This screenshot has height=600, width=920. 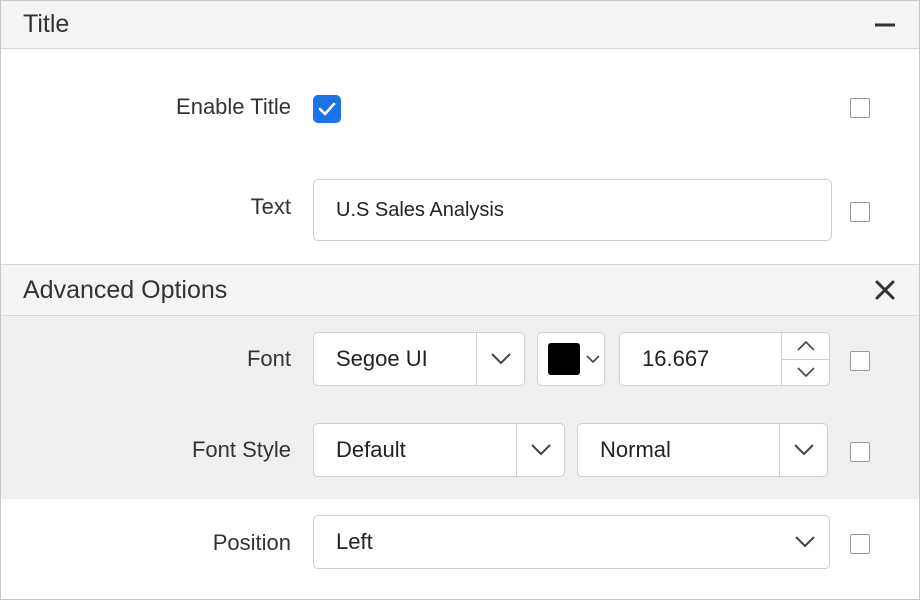 What do you see at coordinates (460, 25) in the screenshot?
I see `title-section-header: Title` at bounding box center [460, 25].